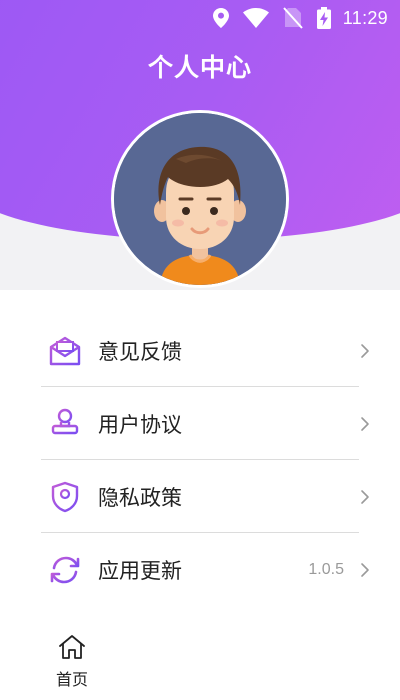 Image resolution: width=400 pixels, height=700 pixels. Describe the element at coordinates (65, 497) in the screenshot. I see `privacy-shield-icon` at that location.